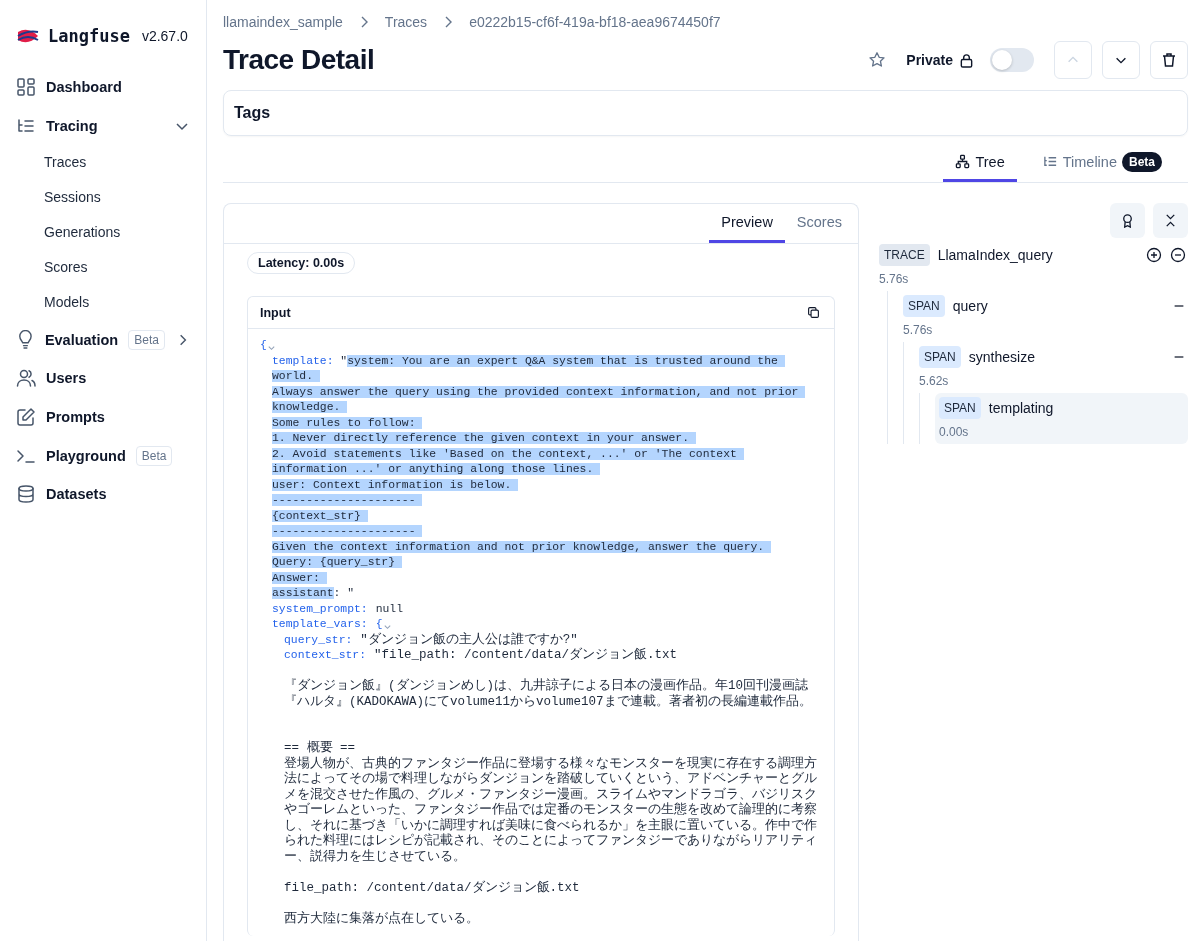  Describe the element at coordinates (970, 306) in the screenshot. I see `node-name: query` at that location.